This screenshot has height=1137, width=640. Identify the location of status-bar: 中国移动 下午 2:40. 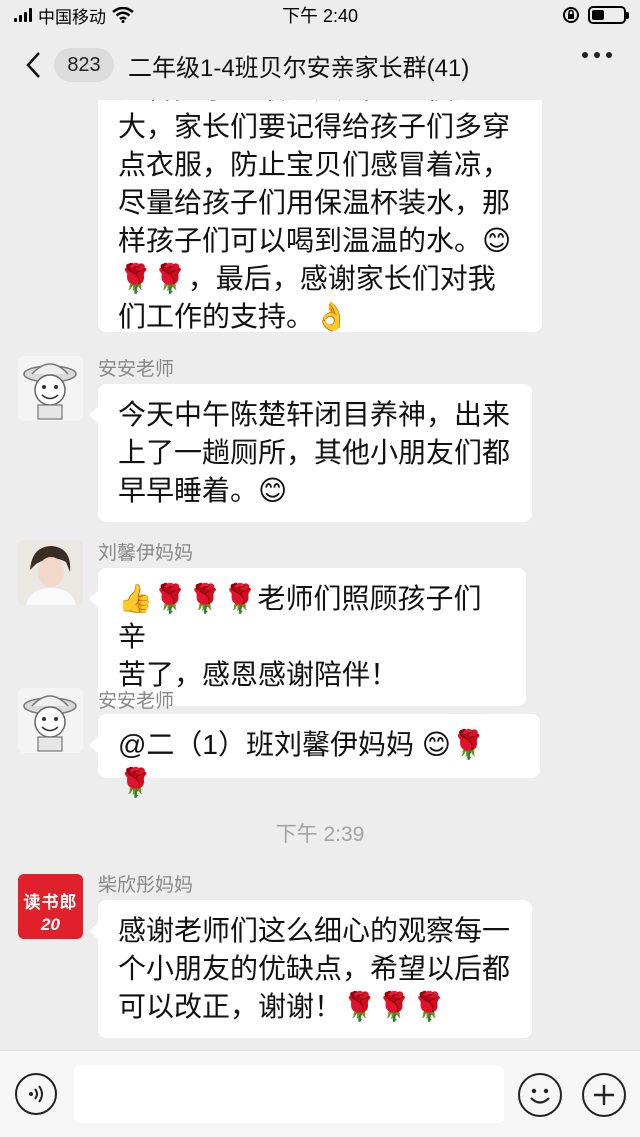
(320, 15).